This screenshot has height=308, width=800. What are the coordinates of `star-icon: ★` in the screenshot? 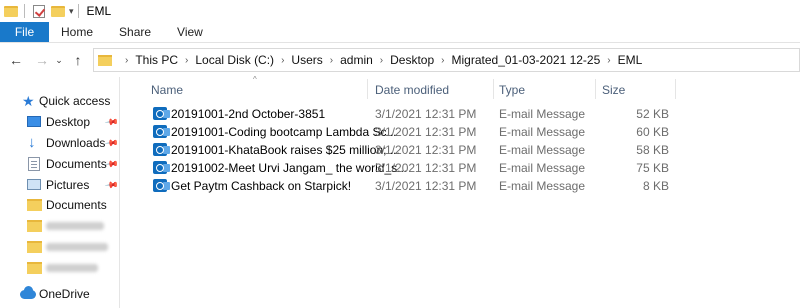 It's located at (28, 101).